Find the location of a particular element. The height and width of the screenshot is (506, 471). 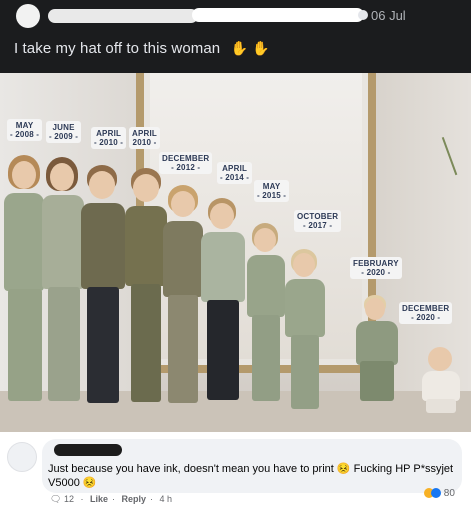

poster-avatar is located at coordinates (28, 16).